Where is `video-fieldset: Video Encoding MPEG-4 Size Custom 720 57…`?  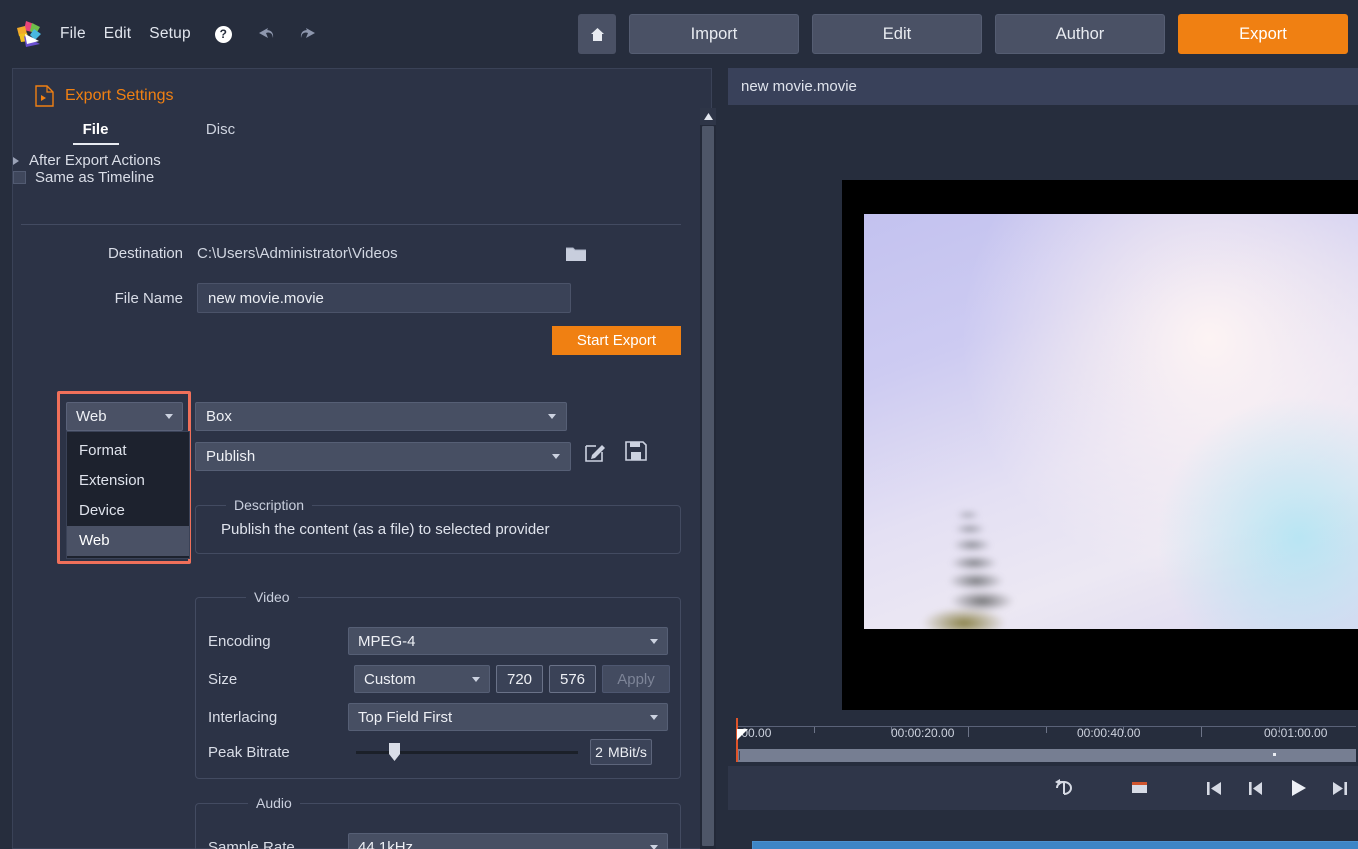 video-fieldset: Video Encoding MPEG-4 Size Custom 720 57… is located at coordinates (438, 684).